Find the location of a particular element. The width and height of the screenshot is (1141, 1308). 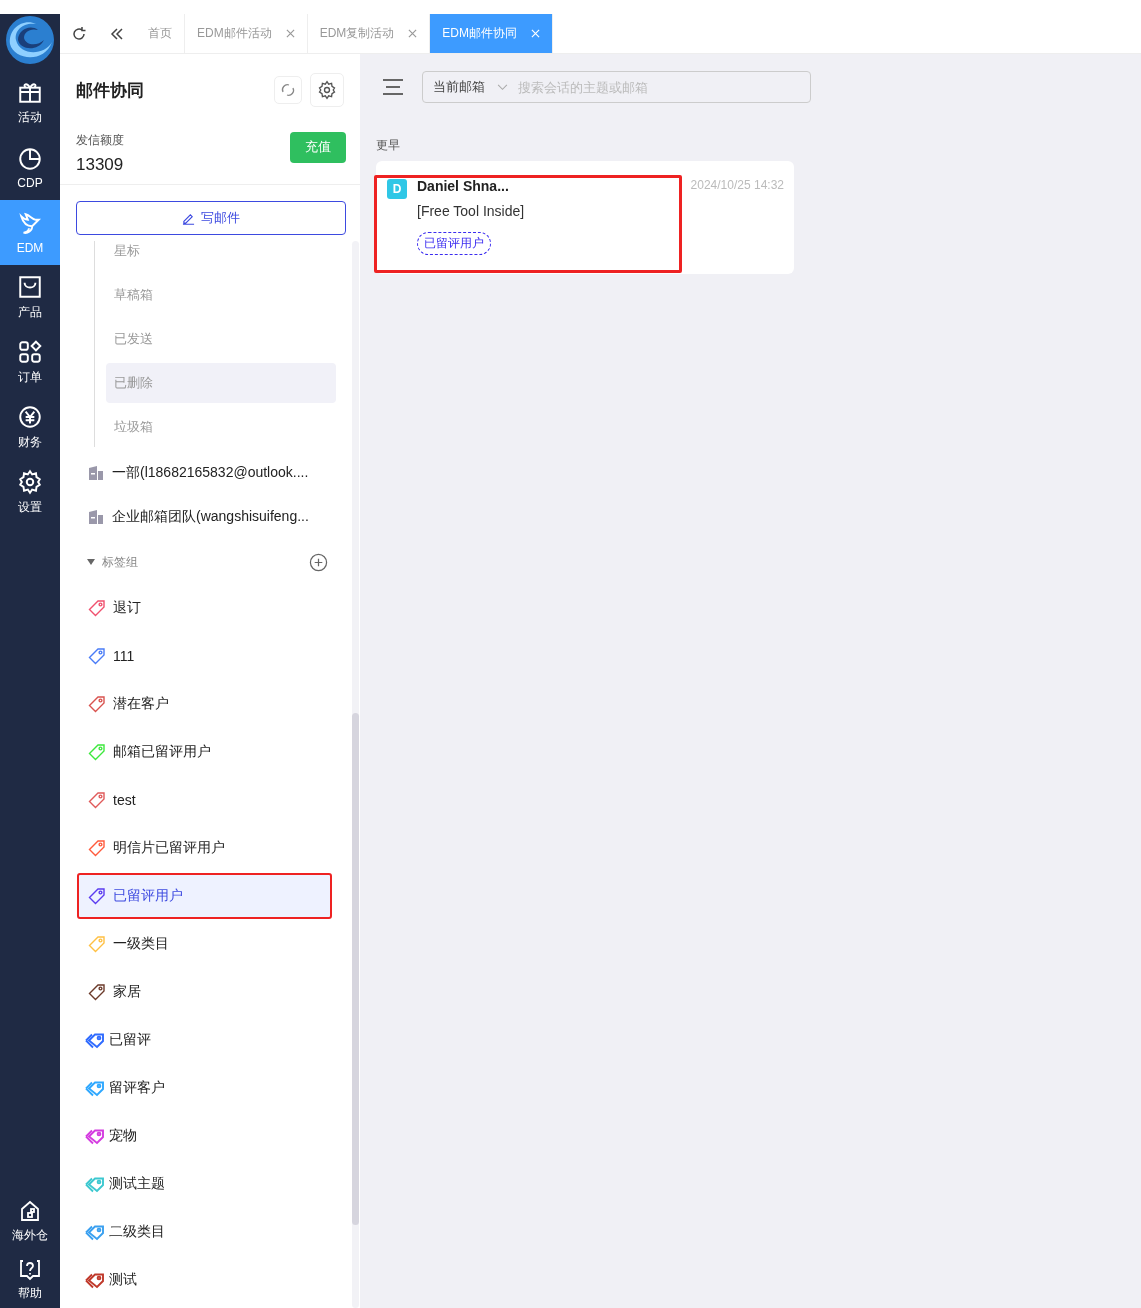

tag-item: 二级类目 is located at coordinates (204, 1232).